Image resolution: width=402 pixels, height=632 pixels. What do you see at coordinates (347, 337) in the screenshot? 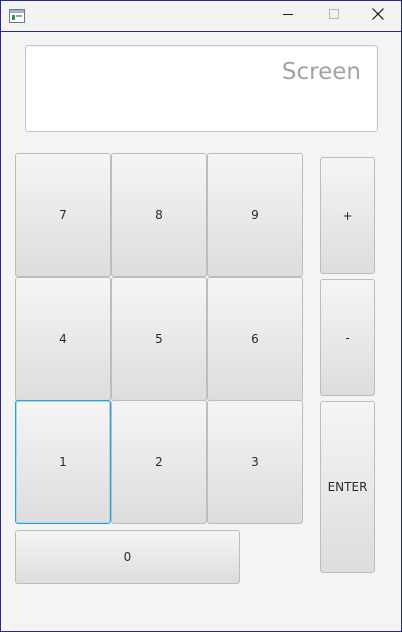
I see `minus-button: -` at bounding box center [347, 337].